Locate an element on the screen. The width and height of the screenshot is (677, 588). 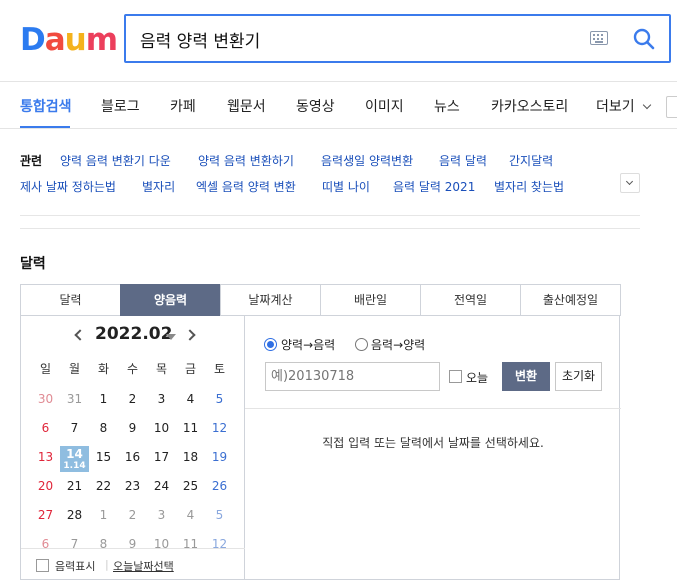
more-label: 더보기 is located at coordinates (615, 107).